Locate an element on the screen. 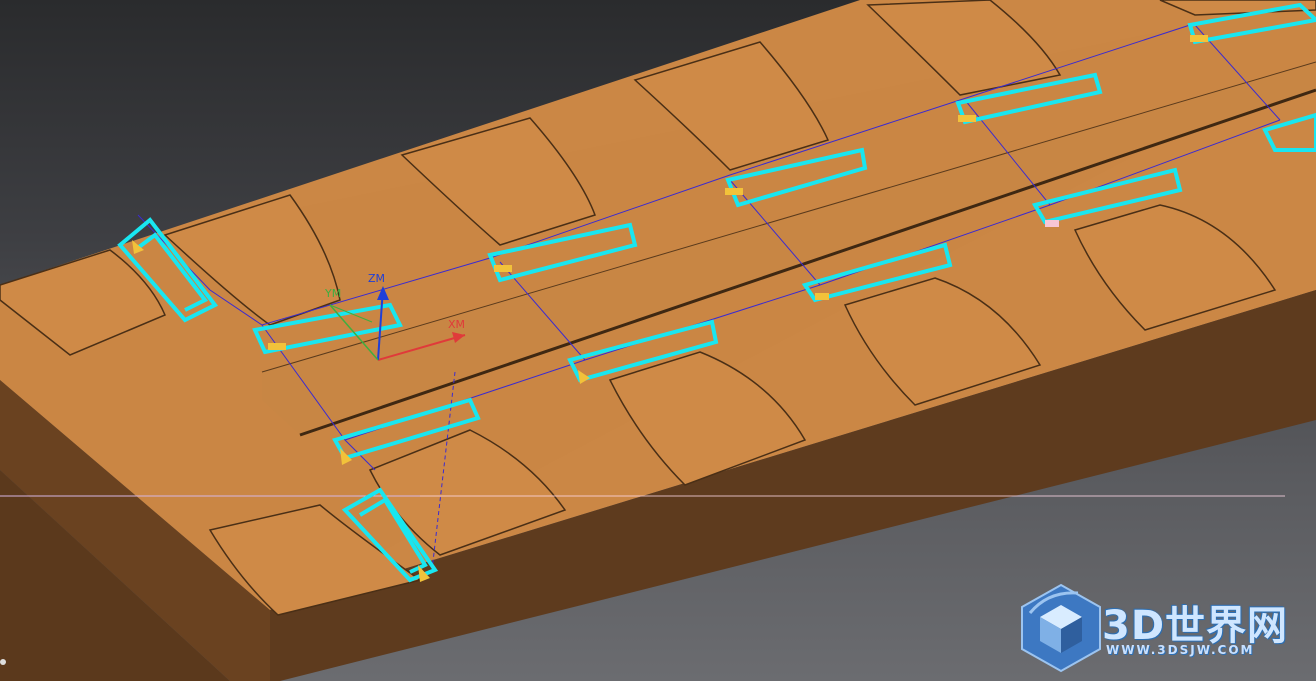 The width and height of the screenshot is (1316, 681). x-axis-label: XM is located at coordinates (456, 324).